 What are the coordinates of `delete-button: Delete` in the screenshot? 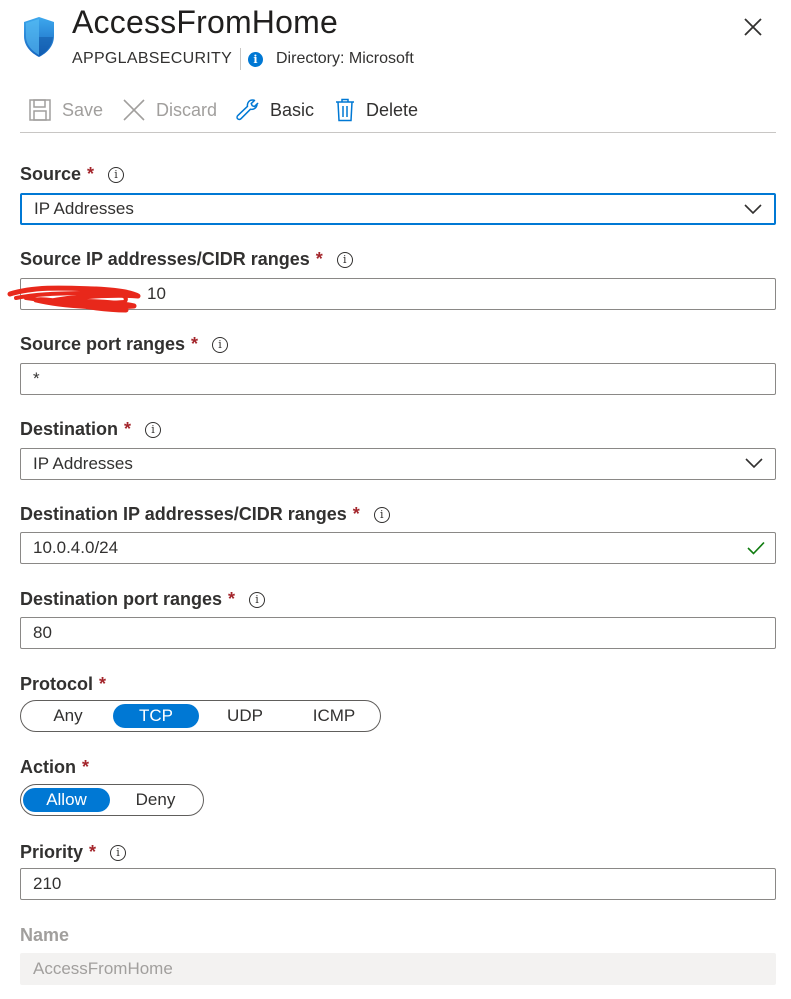 It's located at (376, 110).